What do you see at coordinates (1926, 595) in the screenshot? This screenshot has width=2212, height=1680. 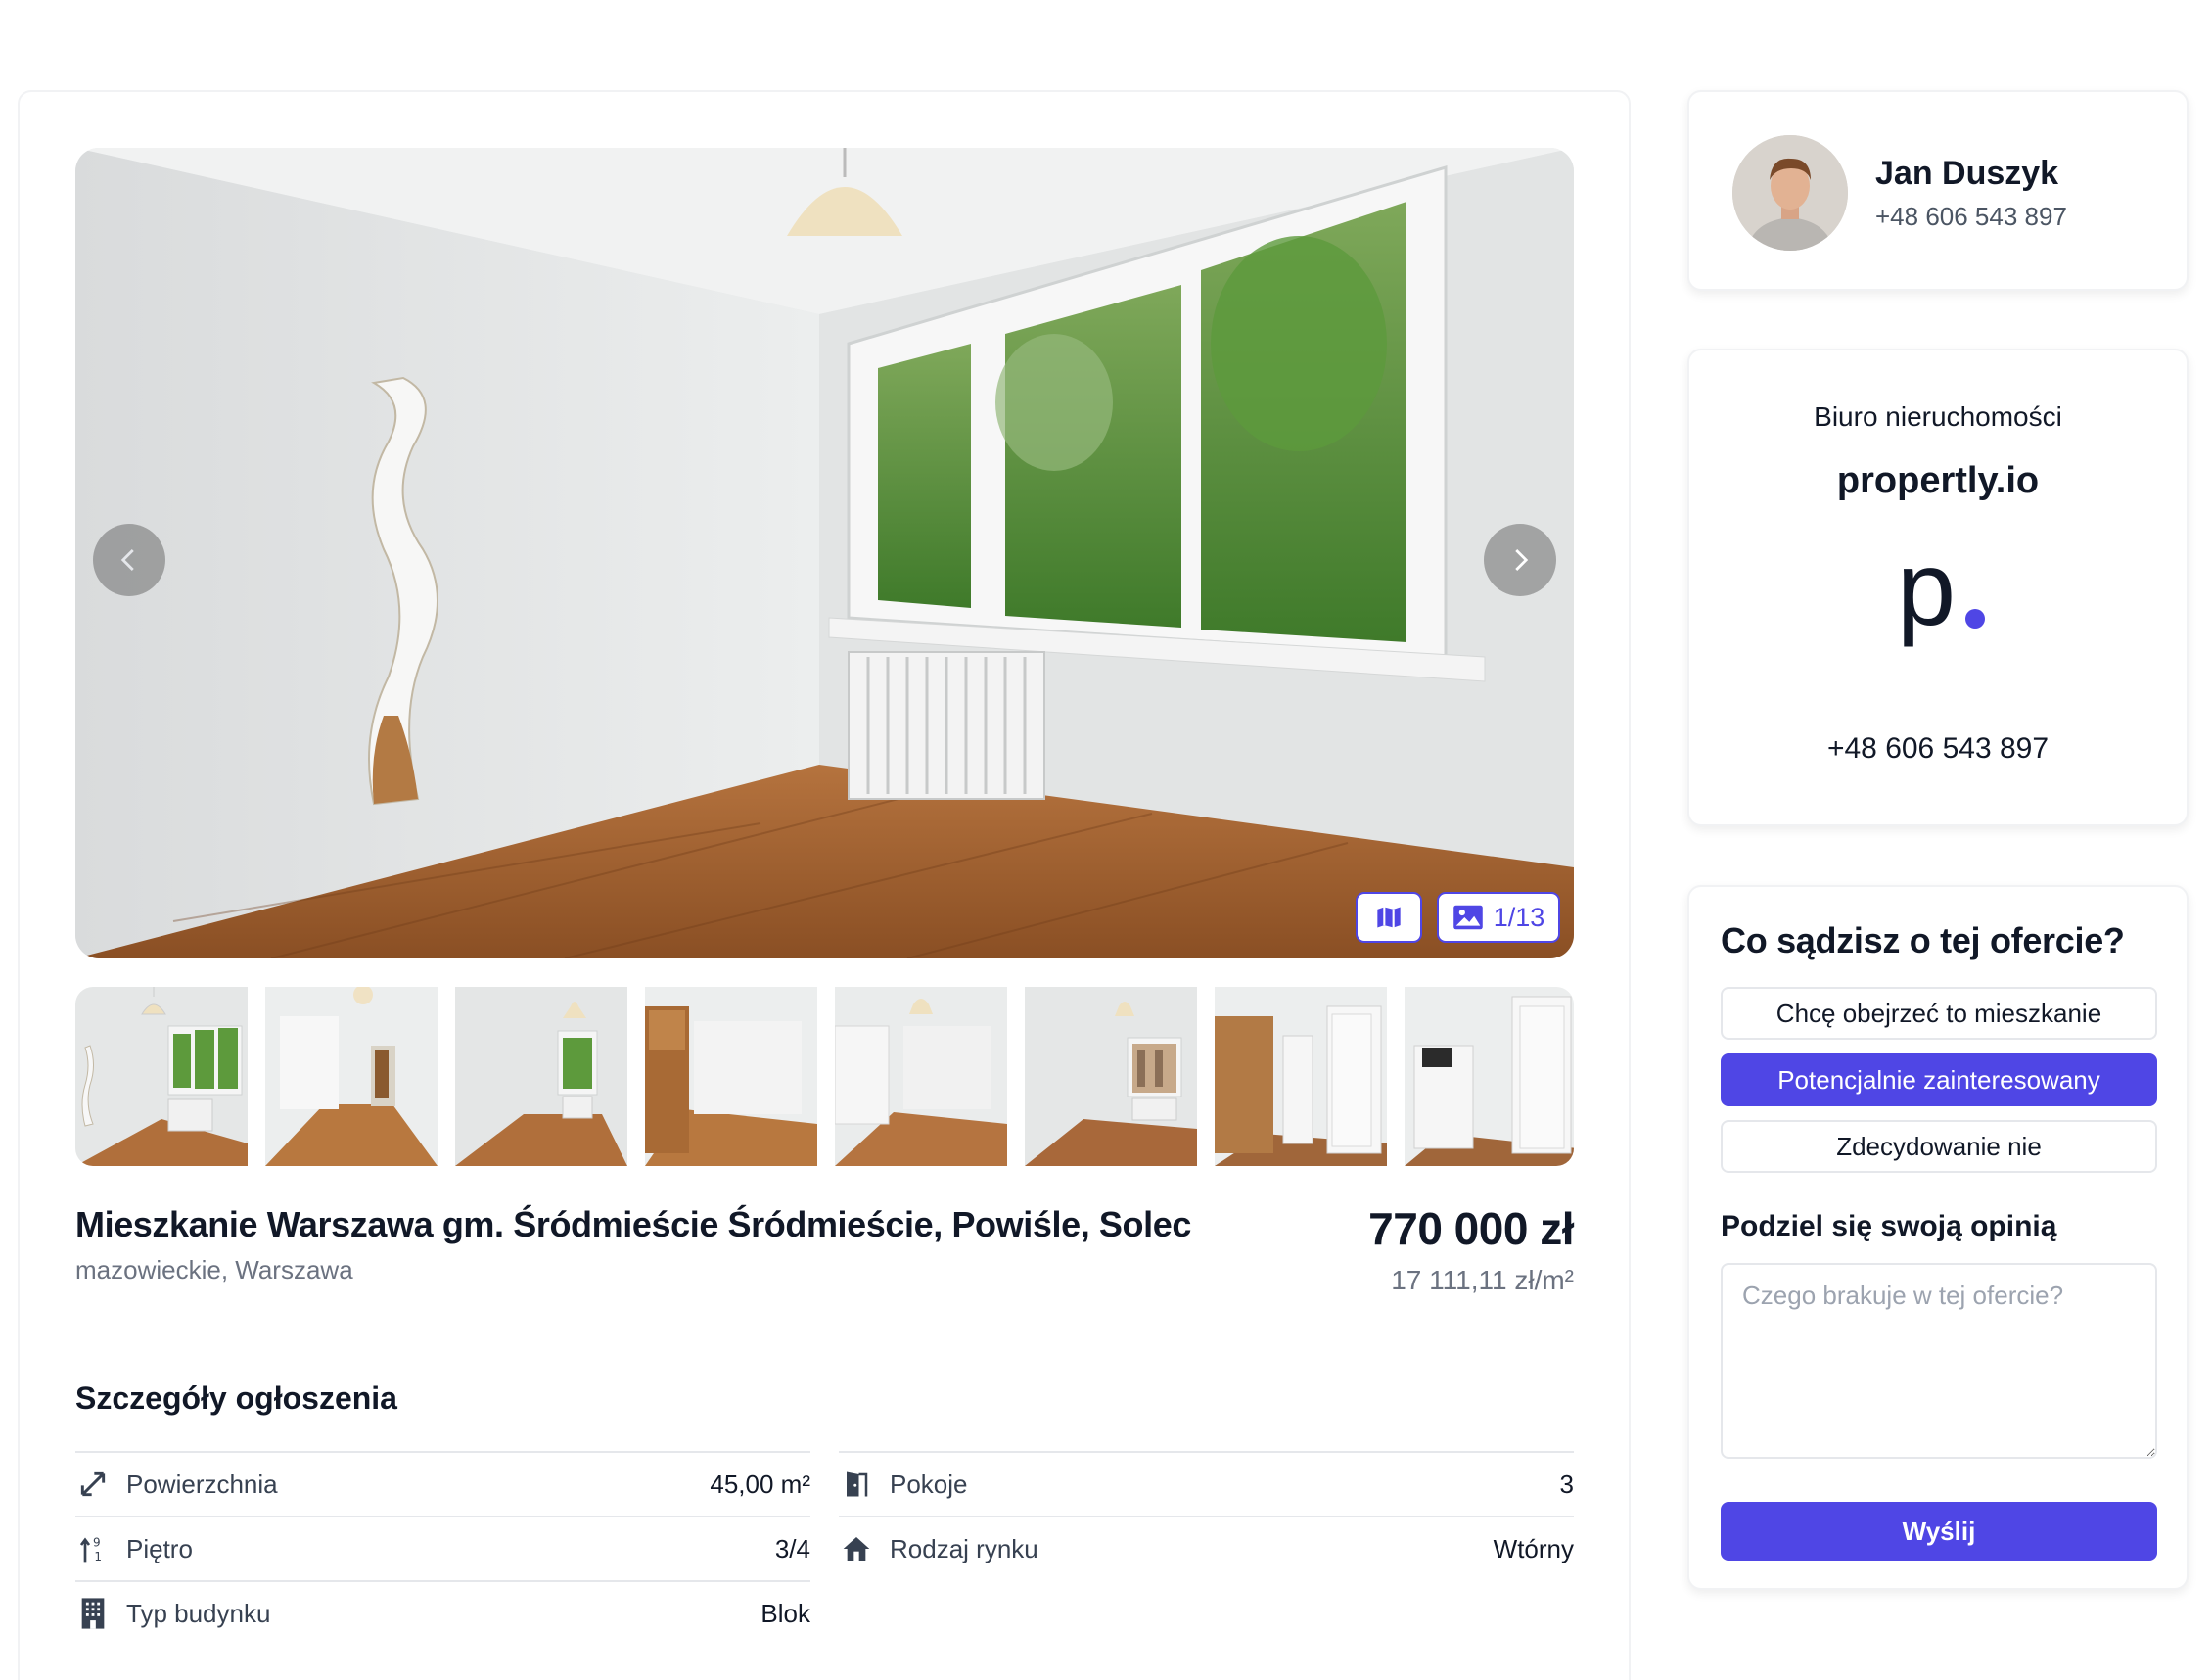 I see `svg-text: p` at bounding box center [1926, 595].